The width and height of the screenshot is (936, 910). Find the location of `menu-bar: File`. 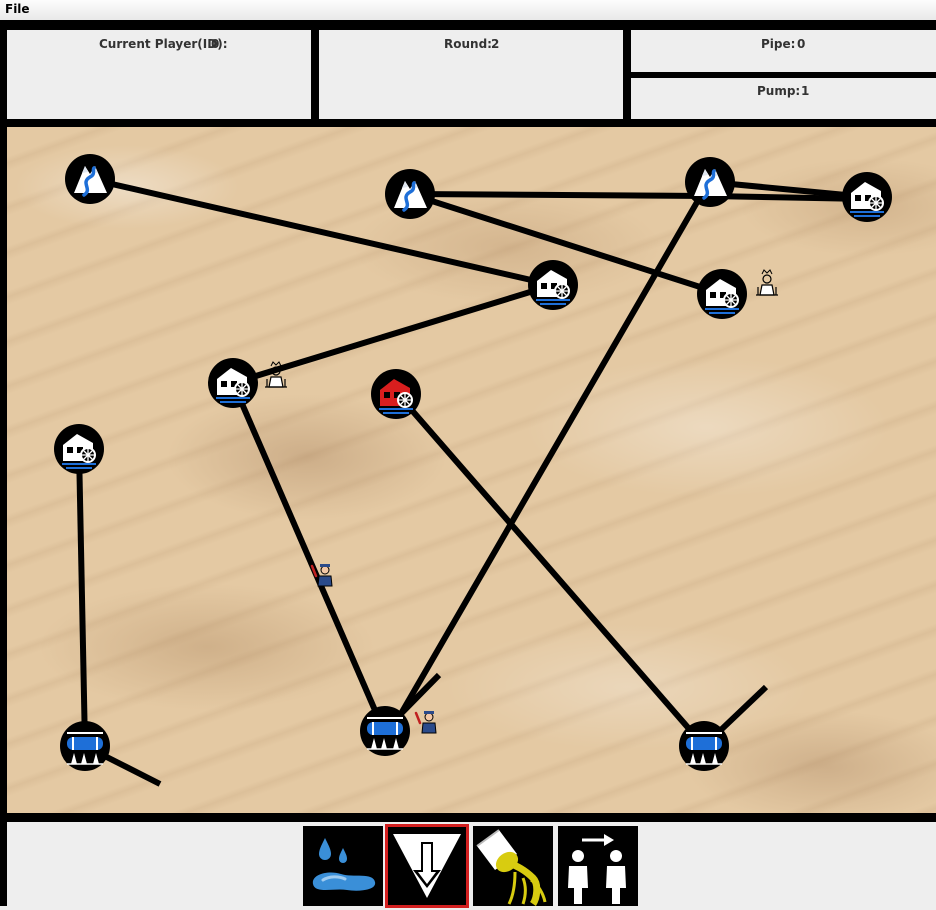

menu-bar: File is located at coordinates (468, 10).